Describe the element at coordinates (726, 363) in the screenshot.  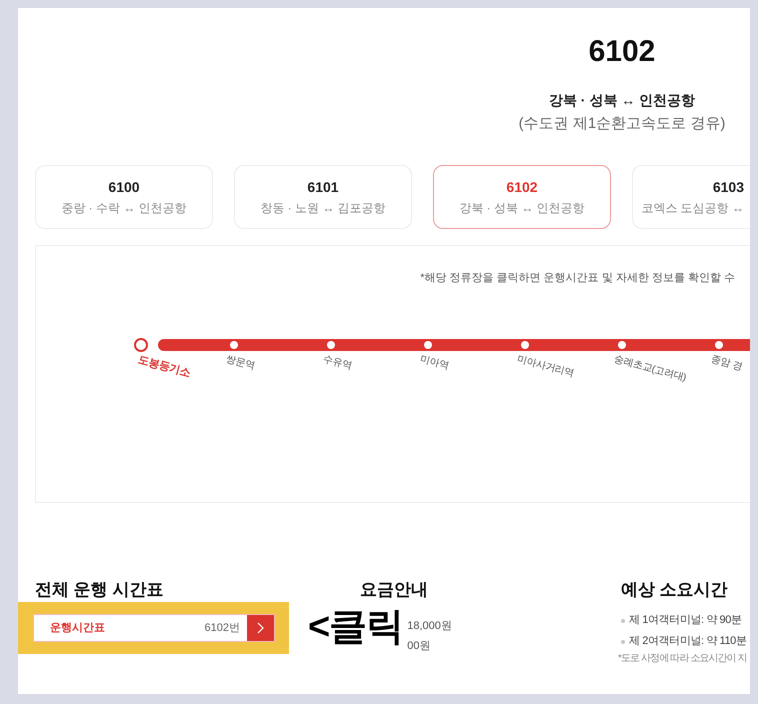
I see `stop-label: 종암 경` at that location.